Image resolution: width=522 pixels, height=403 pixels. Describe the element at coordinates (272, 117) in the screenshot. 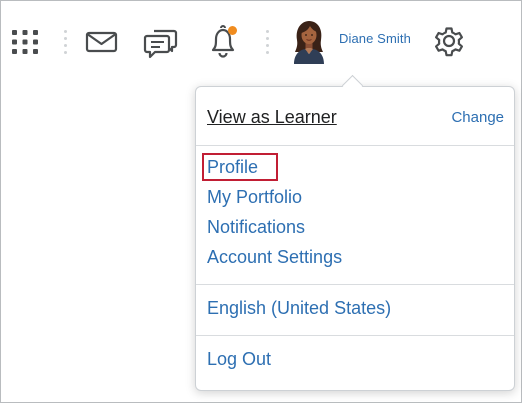

I see `view-as-learner-link: View as Learner` at that location.